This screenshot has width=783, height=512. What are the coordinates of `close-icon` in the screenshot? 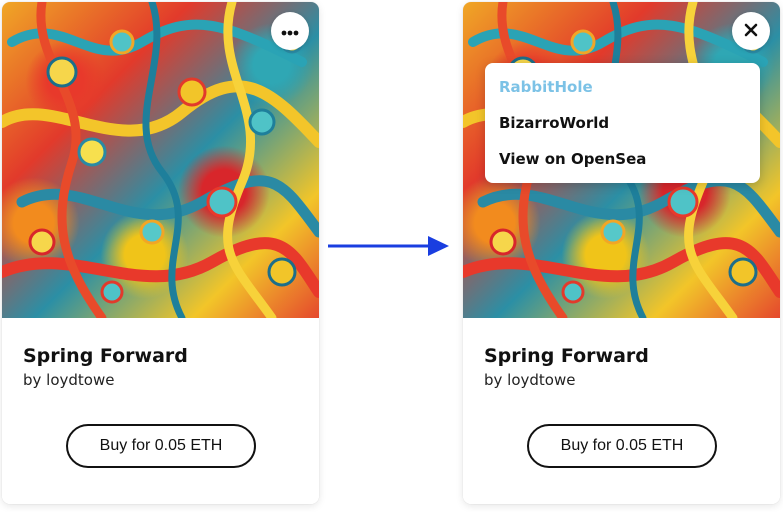 It's located at (751, 31).